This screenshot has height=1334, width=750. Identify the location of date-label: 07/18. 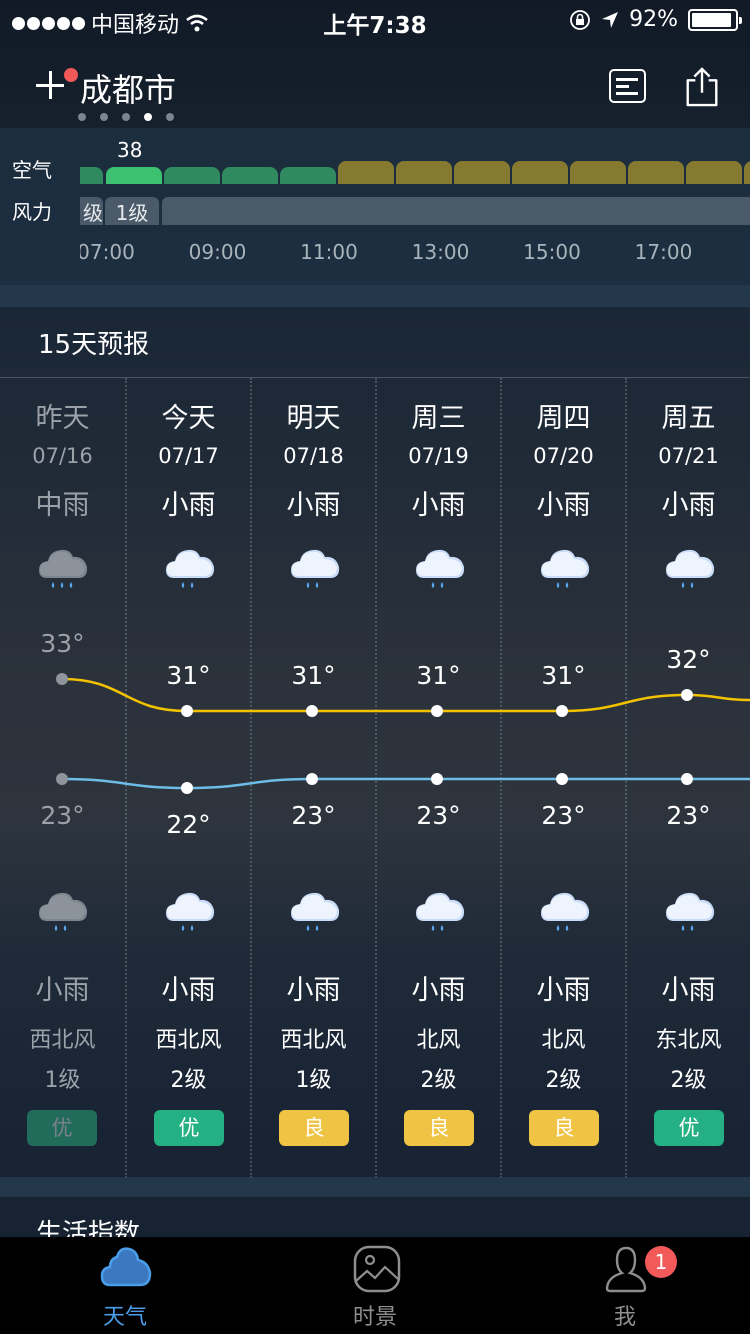
(313, 456).